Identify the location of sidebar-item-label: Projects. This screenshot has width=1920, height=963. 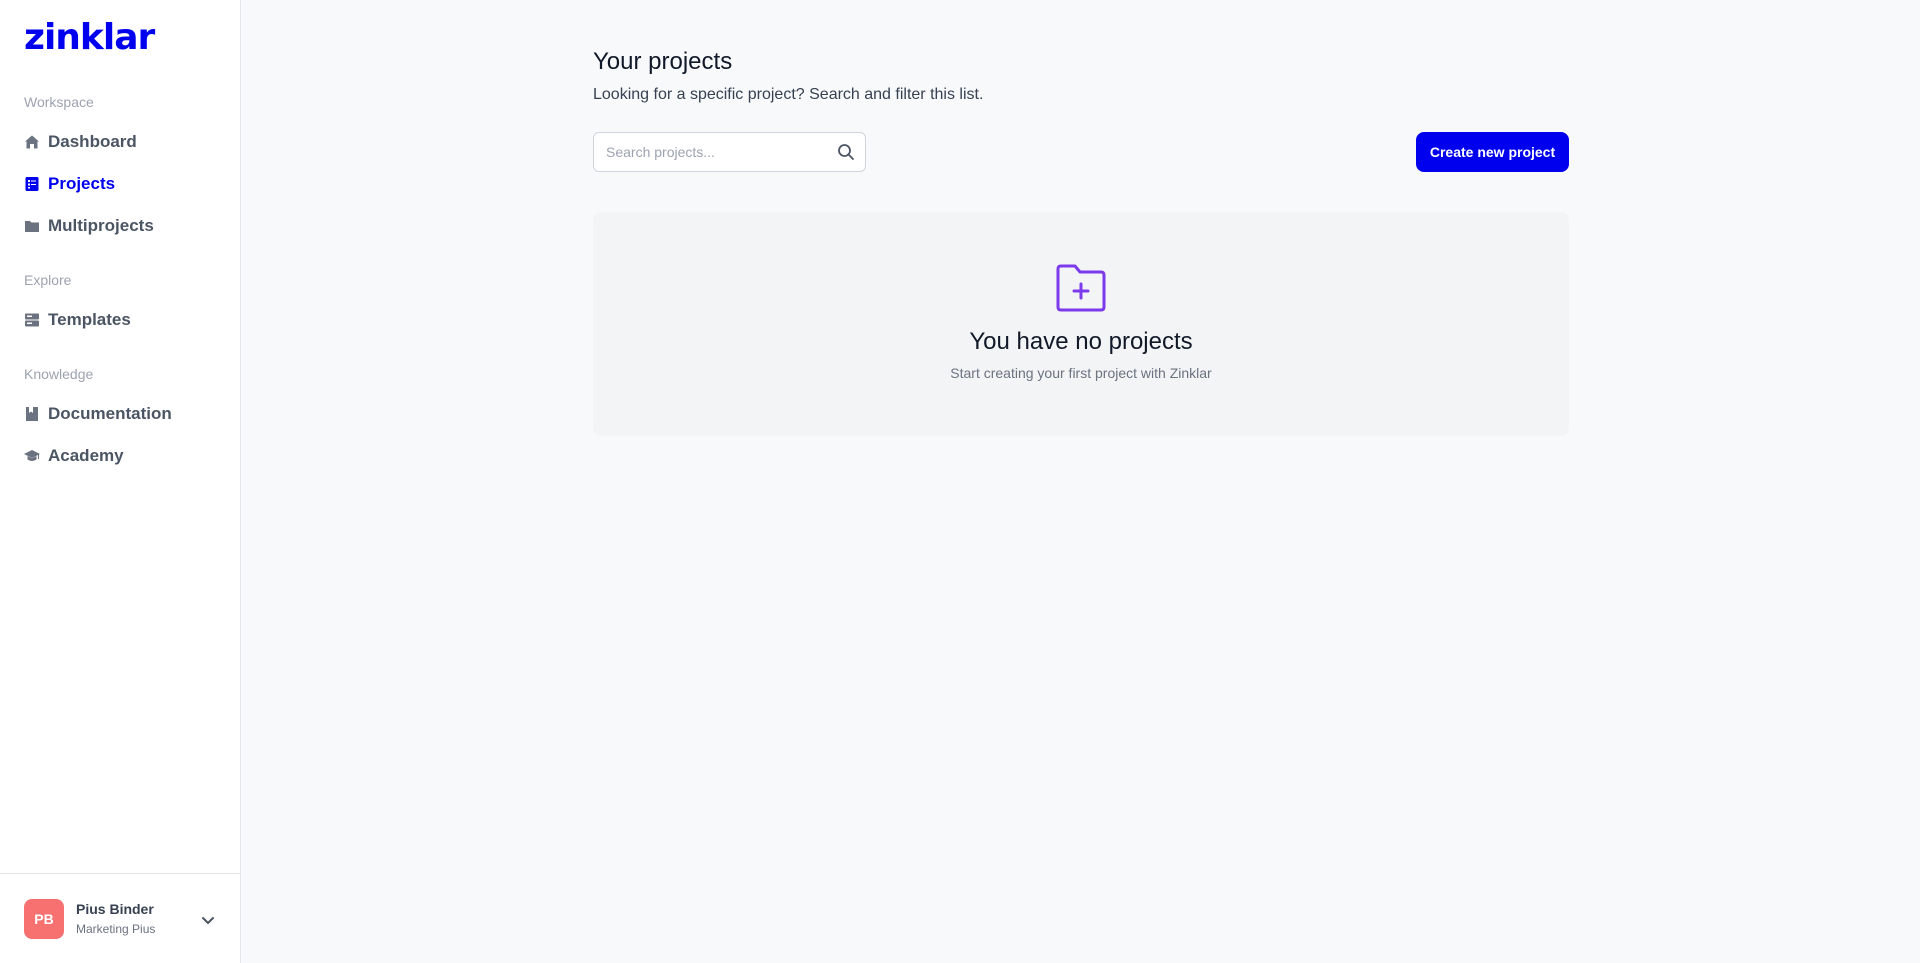
(82, 183).